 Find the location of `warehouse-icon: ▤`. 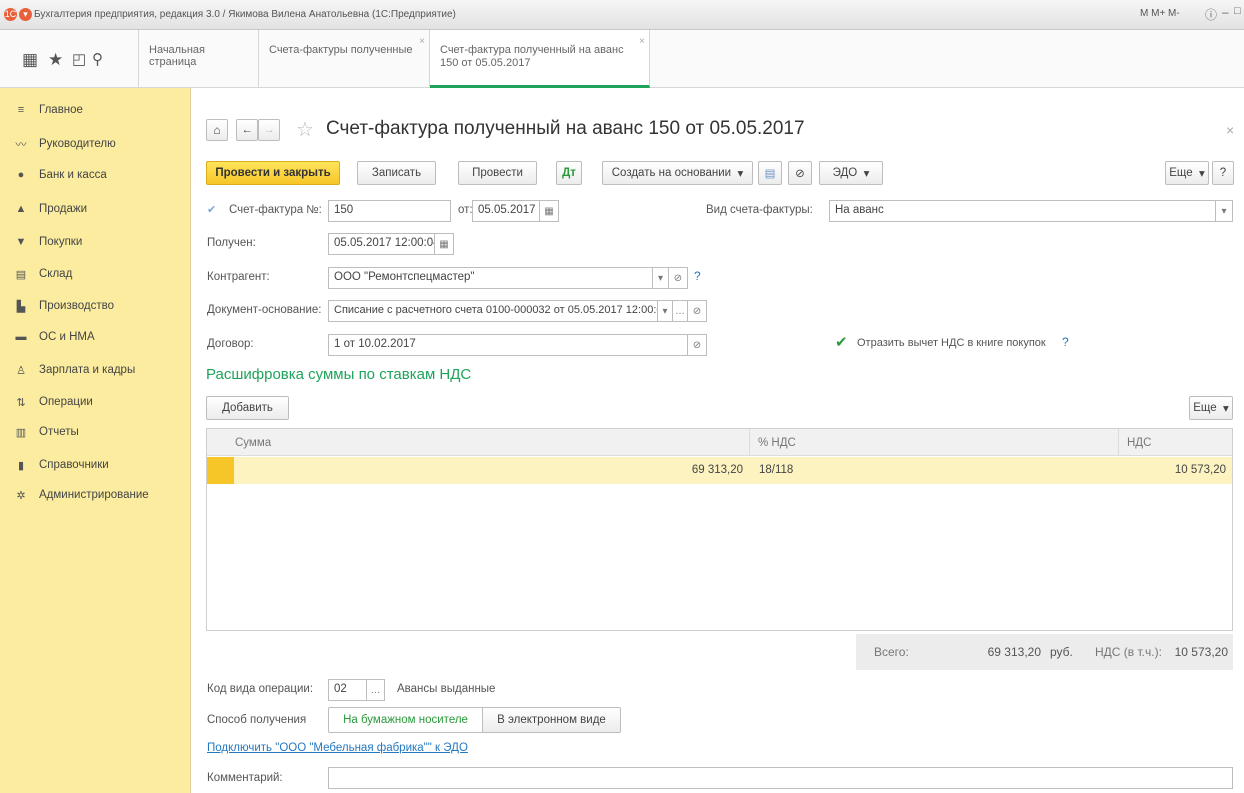

warehouse-icon: ▤ is located at coordinates (21, 274).